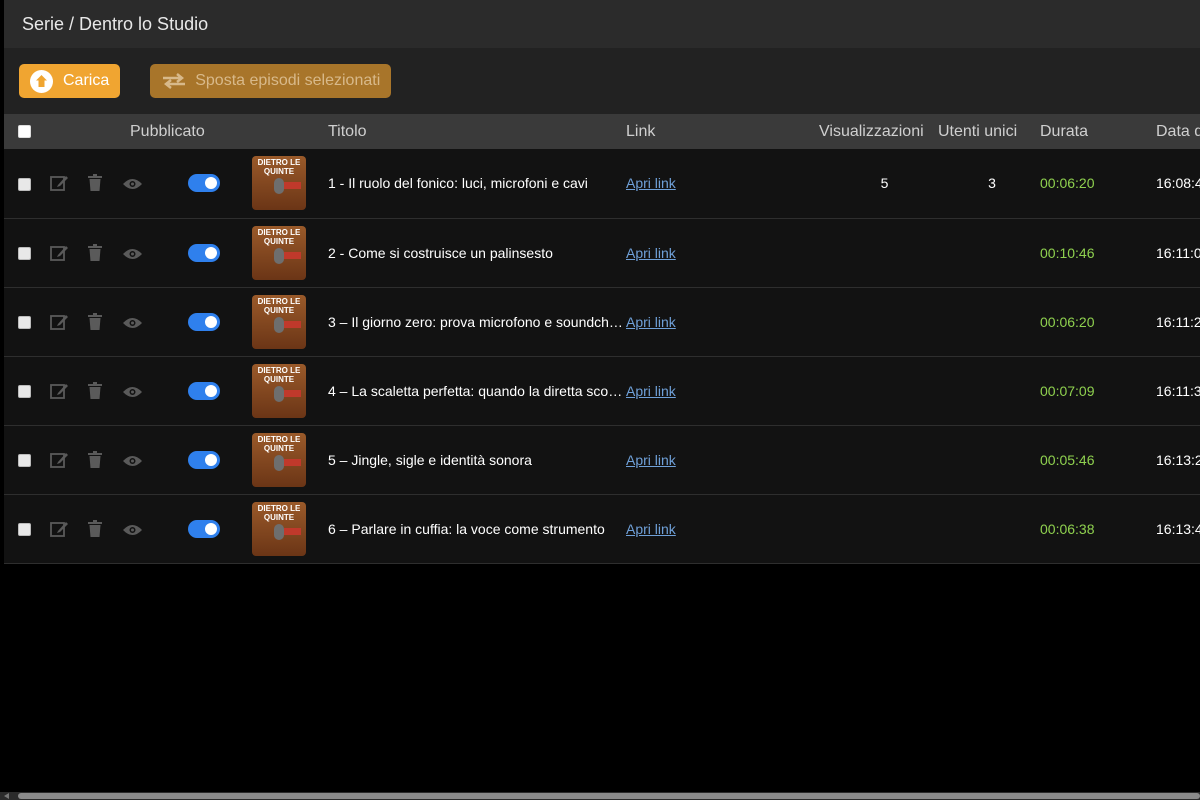 This screenshot has height=800, width=1200. I want to click on date: 16:13:4, so click(1178, 528).